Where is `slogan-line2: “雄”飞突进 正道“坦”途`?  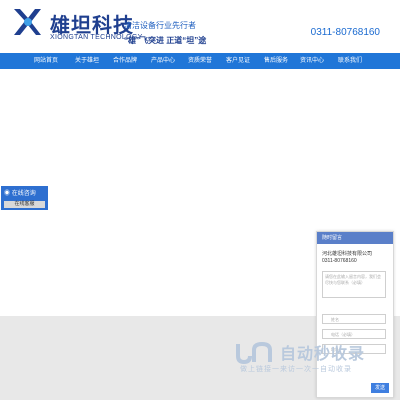
slogan-line2: “雄”飞突进 正道“坦”途 is located at coordinates (165, 40).